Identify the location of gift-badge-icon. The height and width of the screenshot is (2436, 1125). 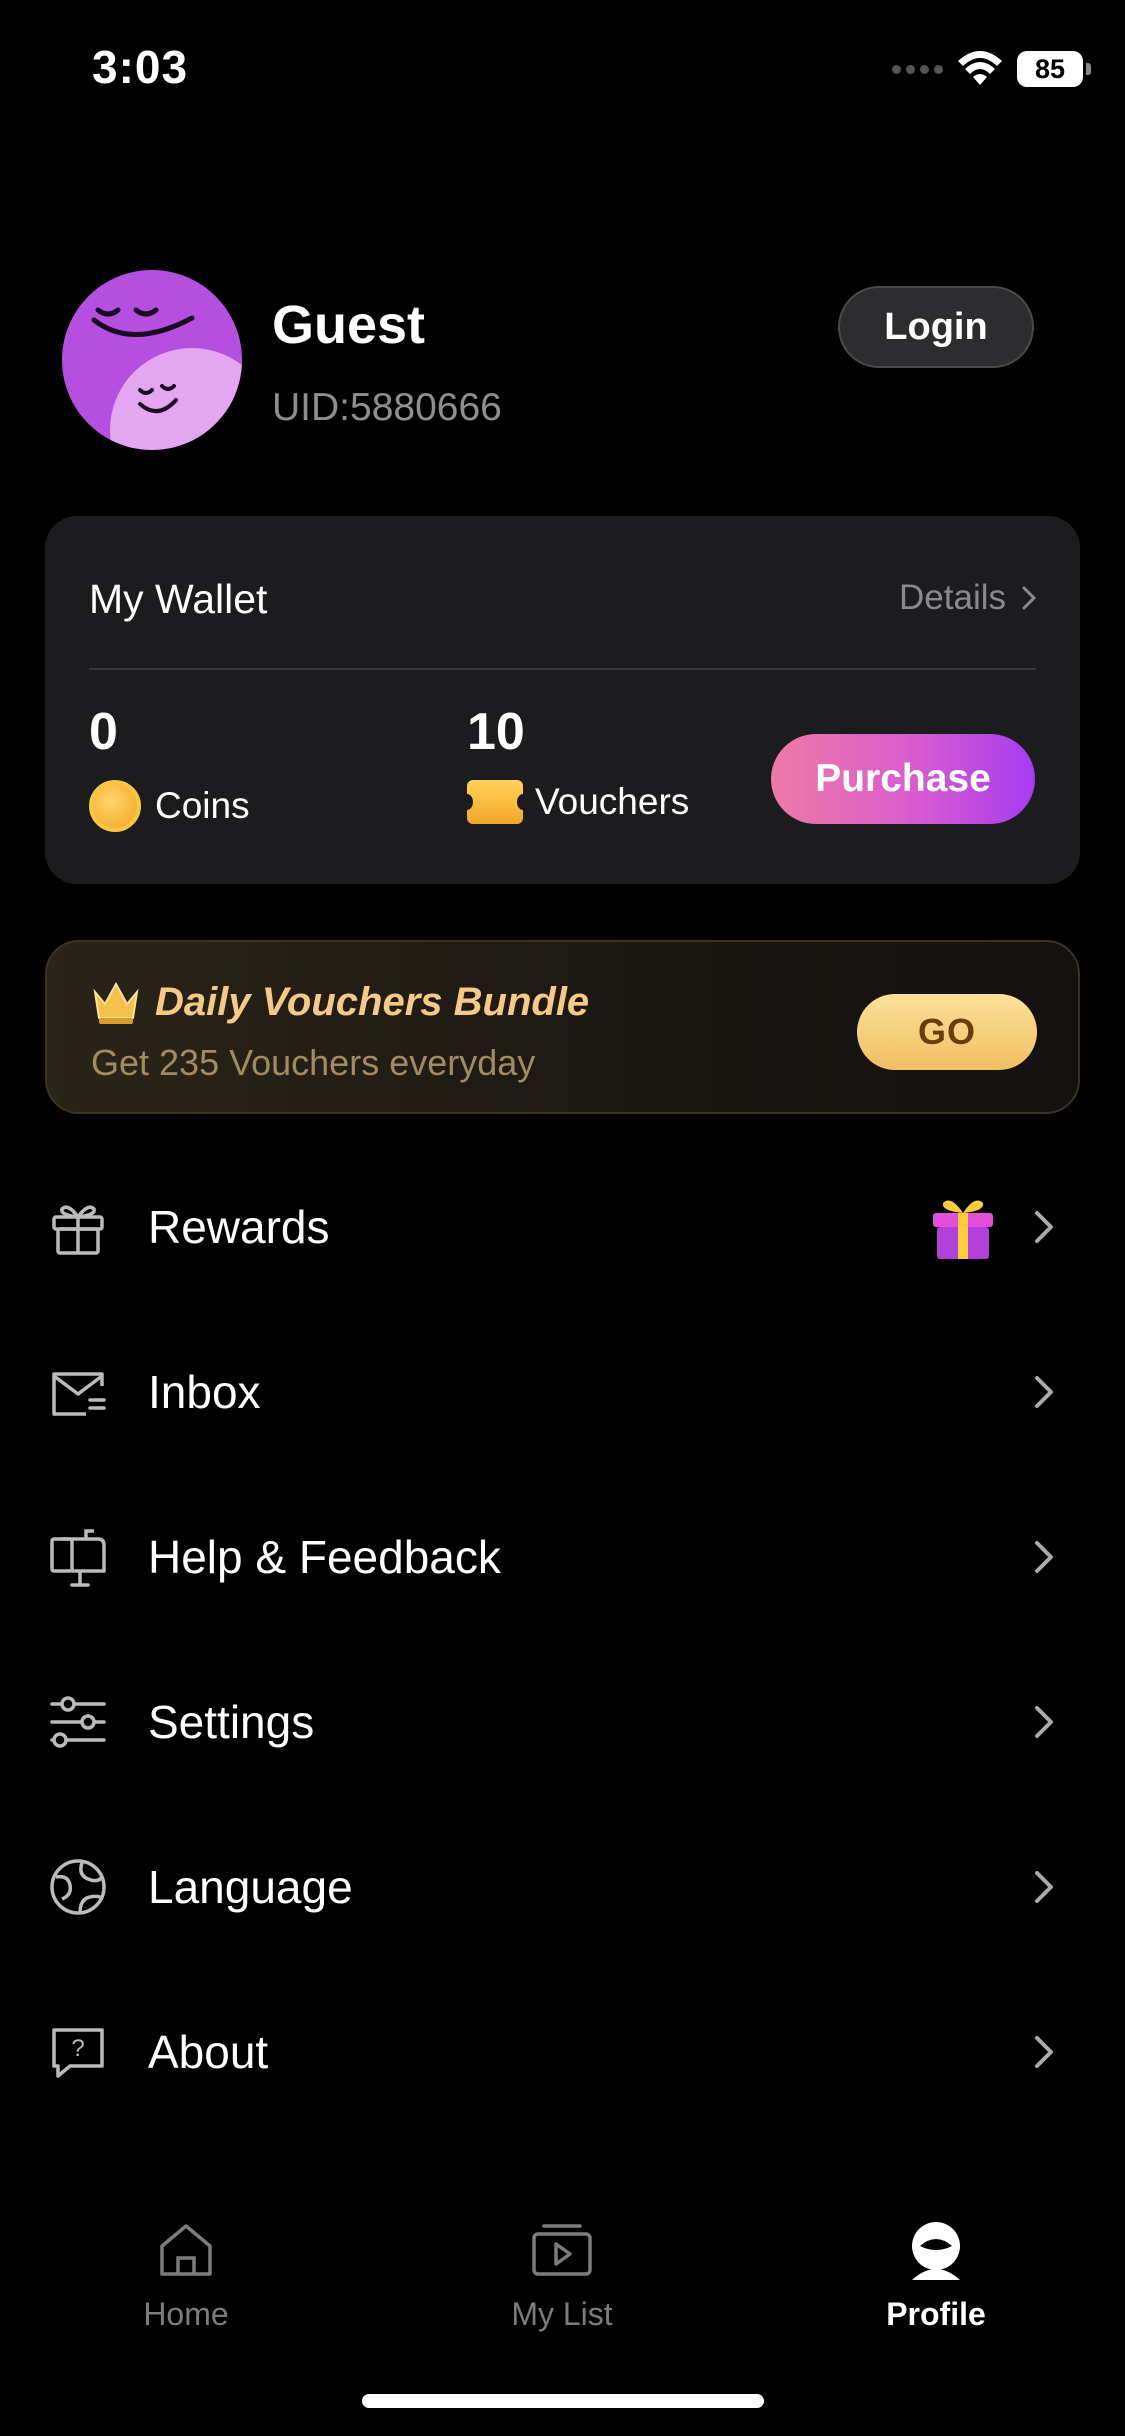
(963, 1229).